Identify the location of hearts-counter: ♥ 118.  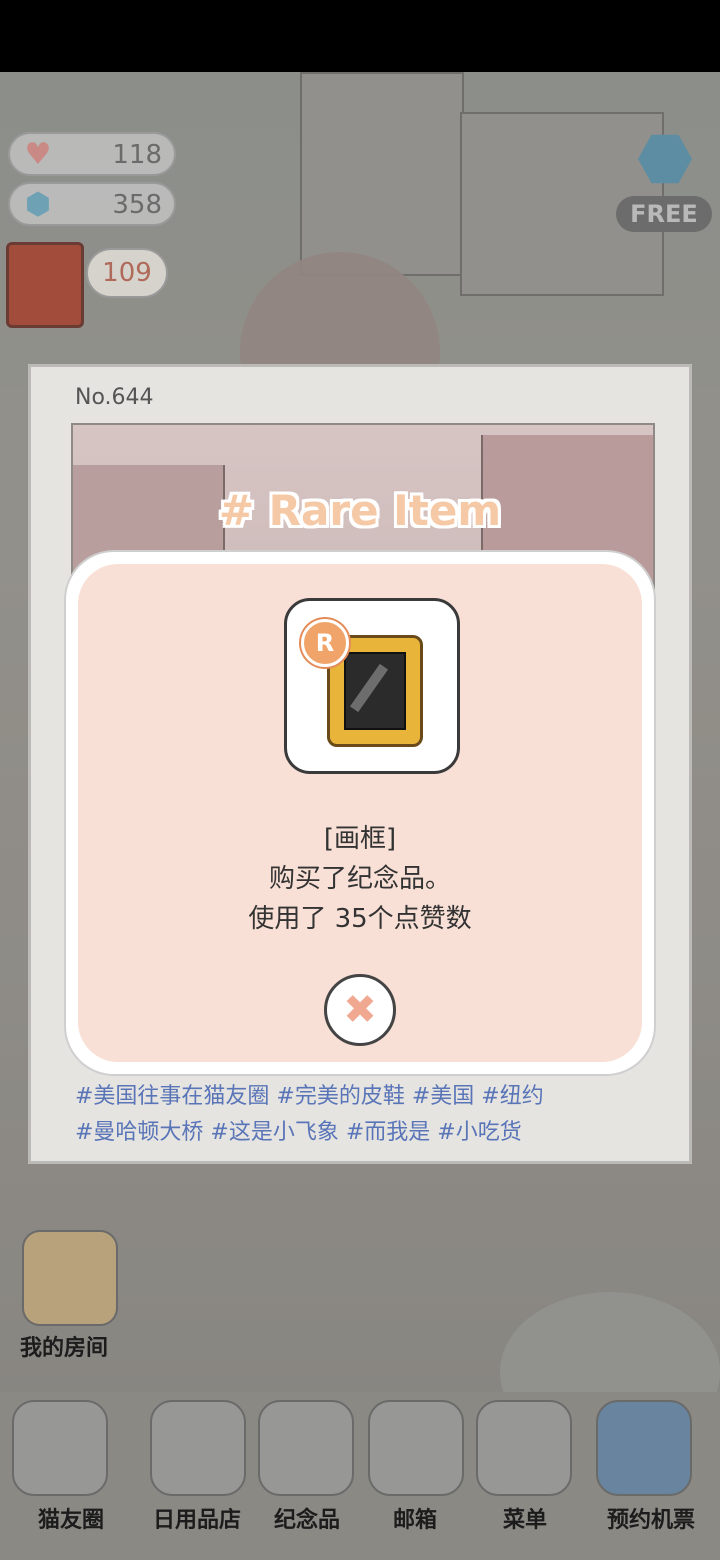
(92, 154).